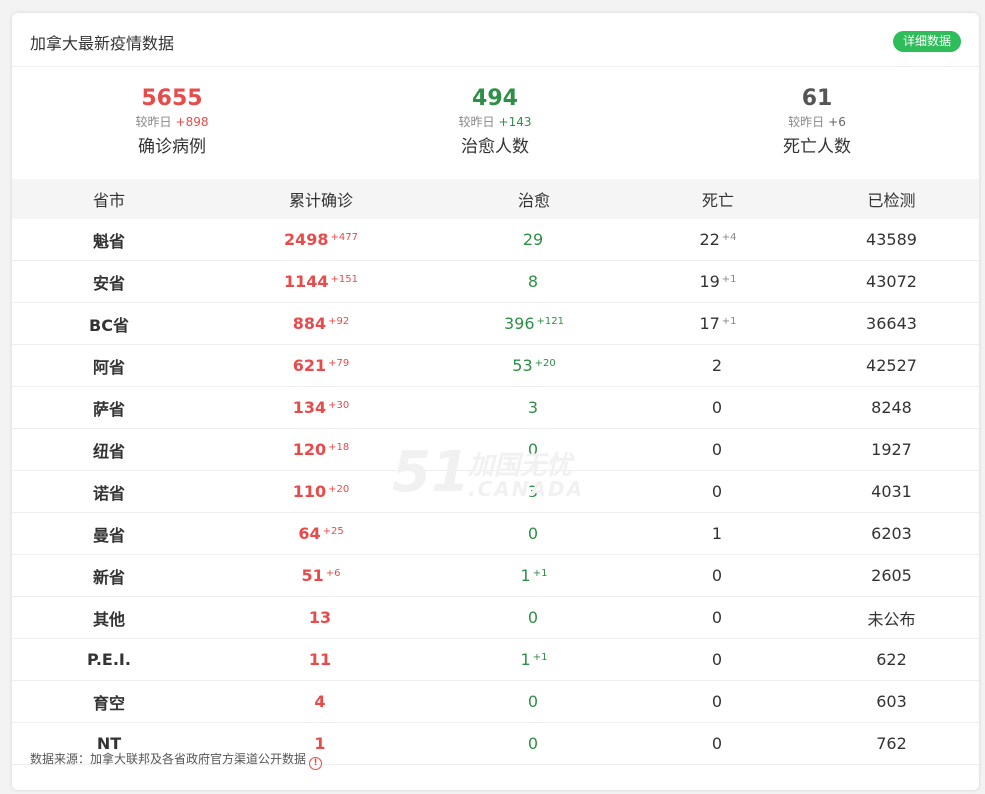  What do you see at coordinates (320, 701) in the screenshot?
I see `confirmed-value: 4` at bounding box center [320, 701].